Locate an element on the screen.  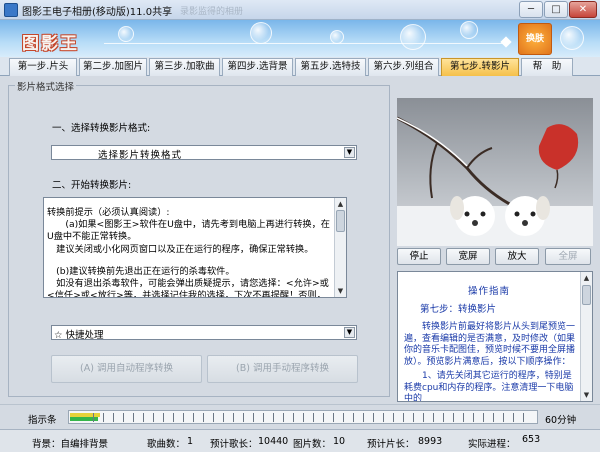
tab-step5: 第五步.选特技 is located at coordinates (330, 67).